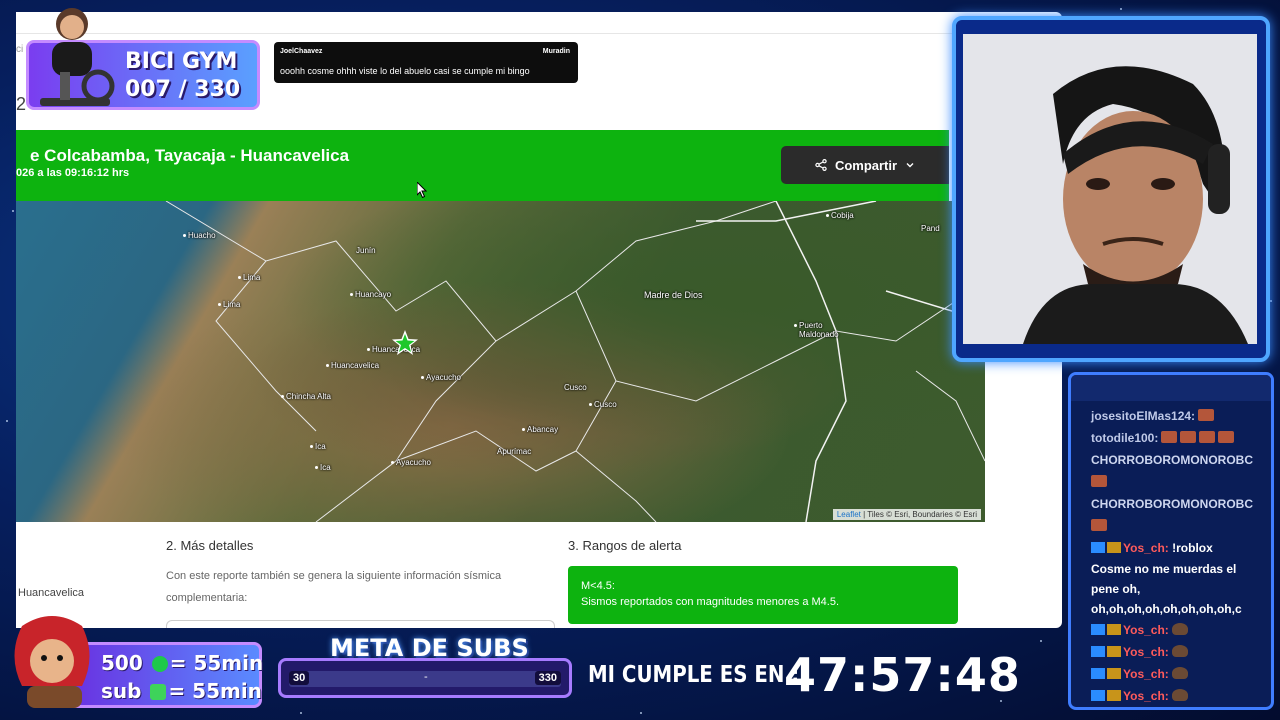 The image size is (1280, 720). Describe the element at coordinates (422, 190) in the screenshot. I see `mouse-cursor-icon` at that location.